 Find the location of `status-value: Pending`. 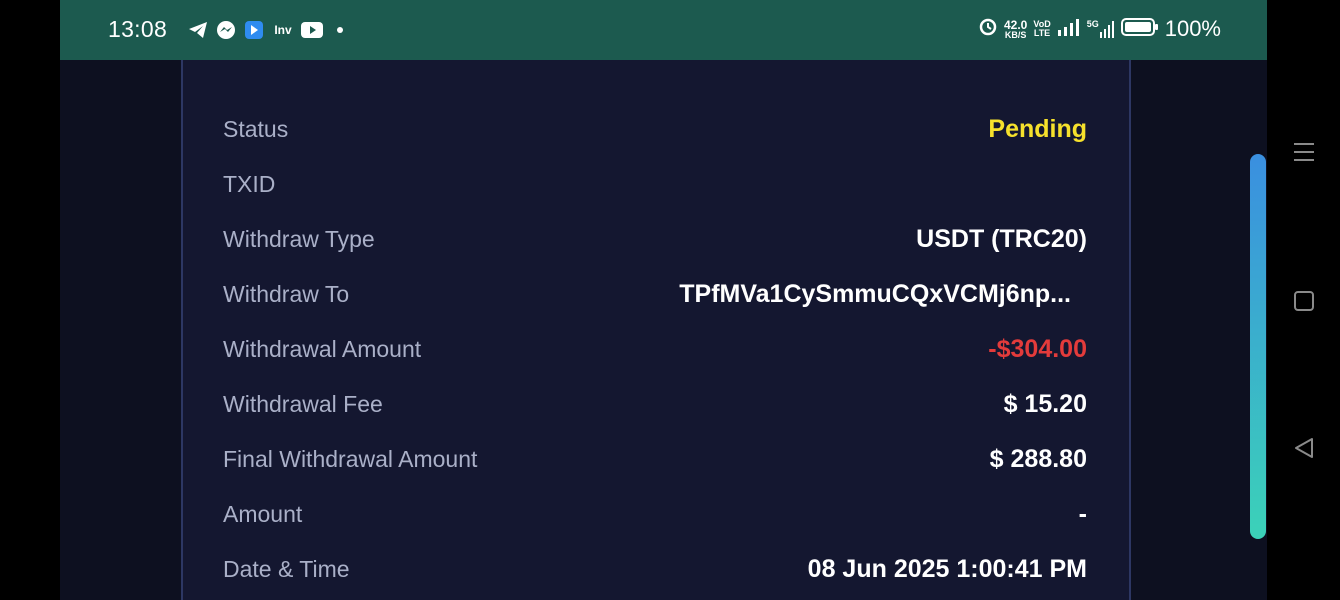

status-value: Pending is located at coordinates (1037, 129).